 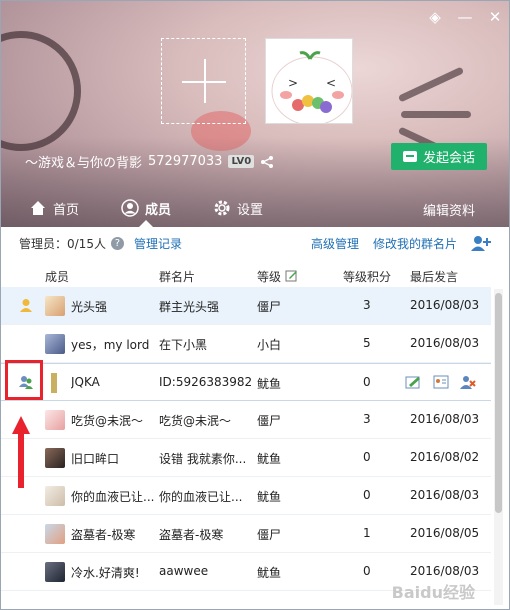 I want to click on group-name-row: ～游戏＆与你の背影 572977033 LV0, so click(x=149, y=161).